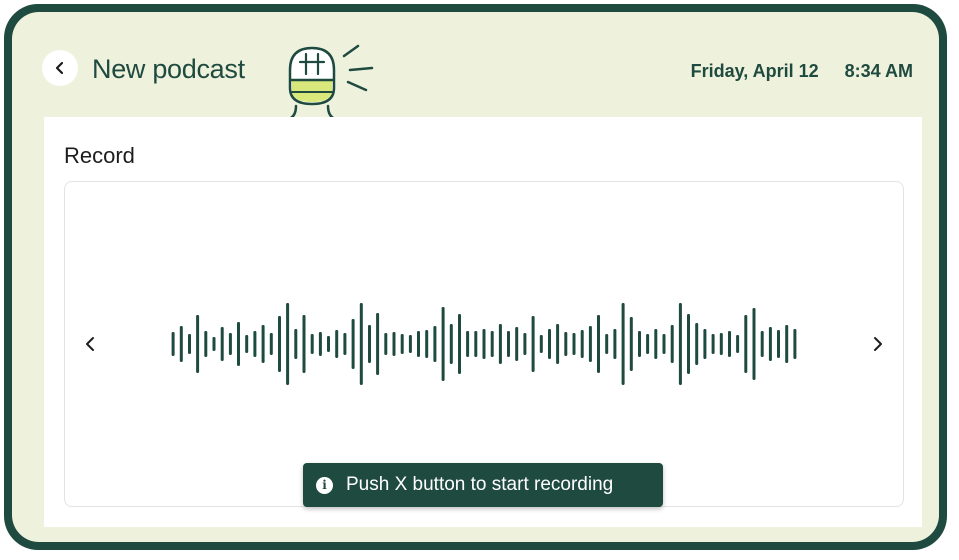 The height and width of the screenshot is (560, 959). I want to click on toast-text: Push X button to start recording, so click(480, 484).